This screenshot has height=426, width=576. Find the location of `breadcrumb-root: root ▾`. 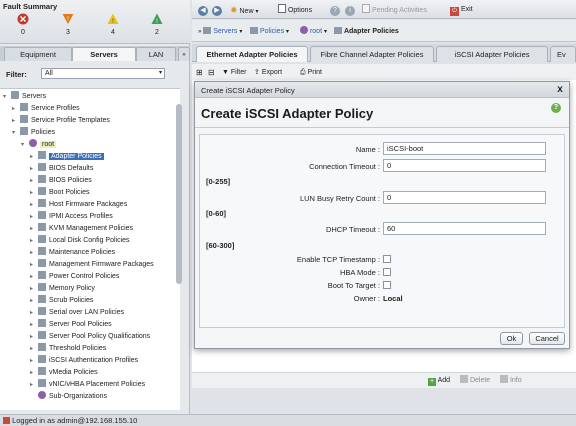

breadcrumb-root: root ▾ is located at coordinates (313, 32).